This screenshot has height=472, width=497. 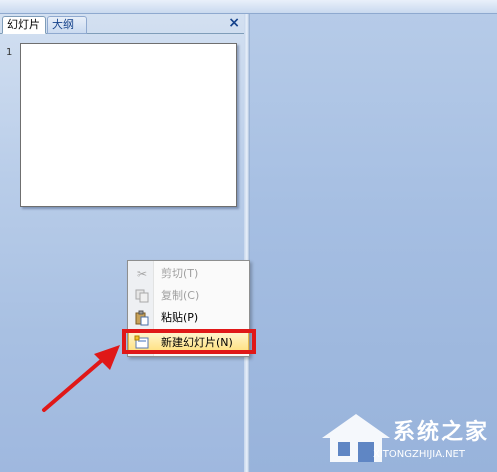 What do you see at coordinates (180, 273) in the screenshot?
I see `menu-item-label: 剪切(T)` at bounding box center [180, 273].